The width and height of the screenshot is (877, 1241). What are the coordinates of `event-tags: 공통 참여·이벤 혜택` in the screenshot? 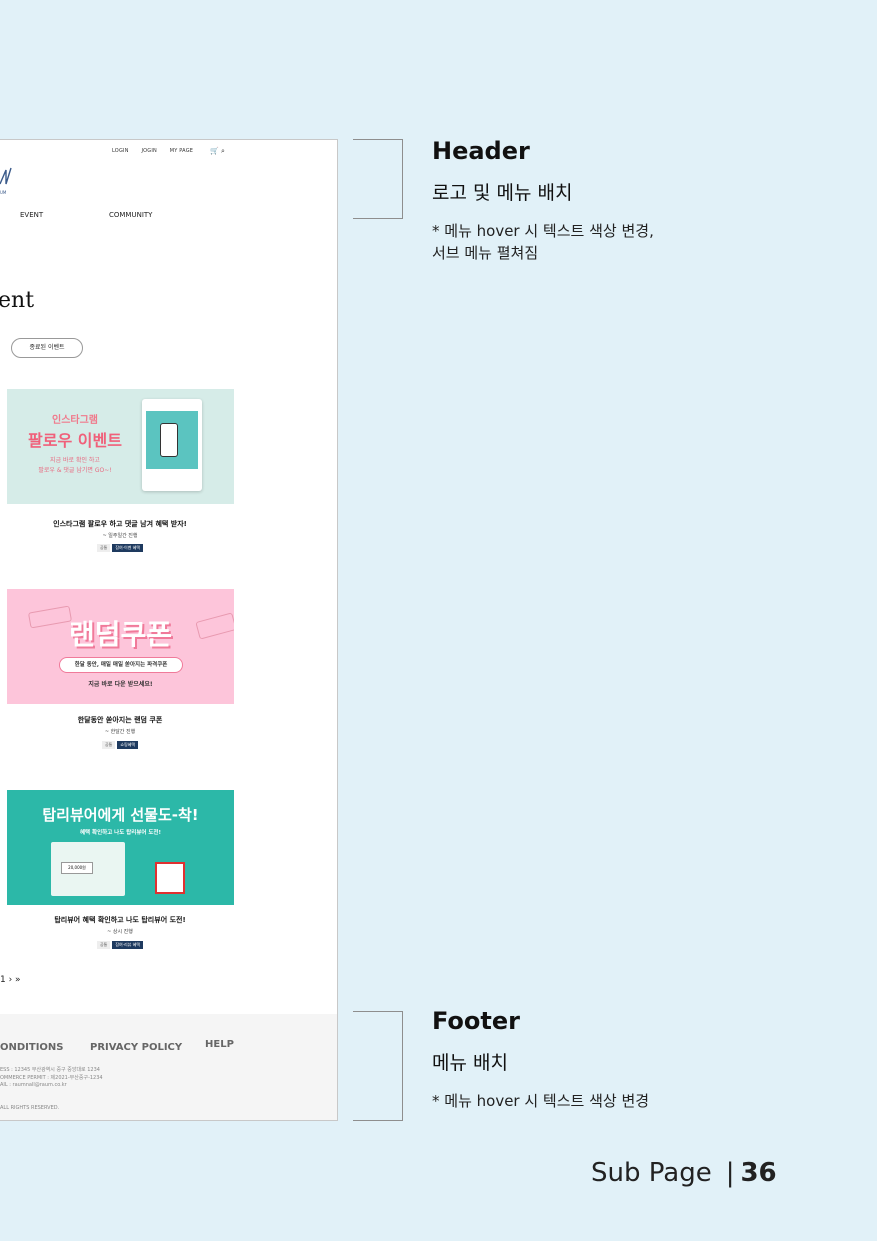 It's located at (120, 548).